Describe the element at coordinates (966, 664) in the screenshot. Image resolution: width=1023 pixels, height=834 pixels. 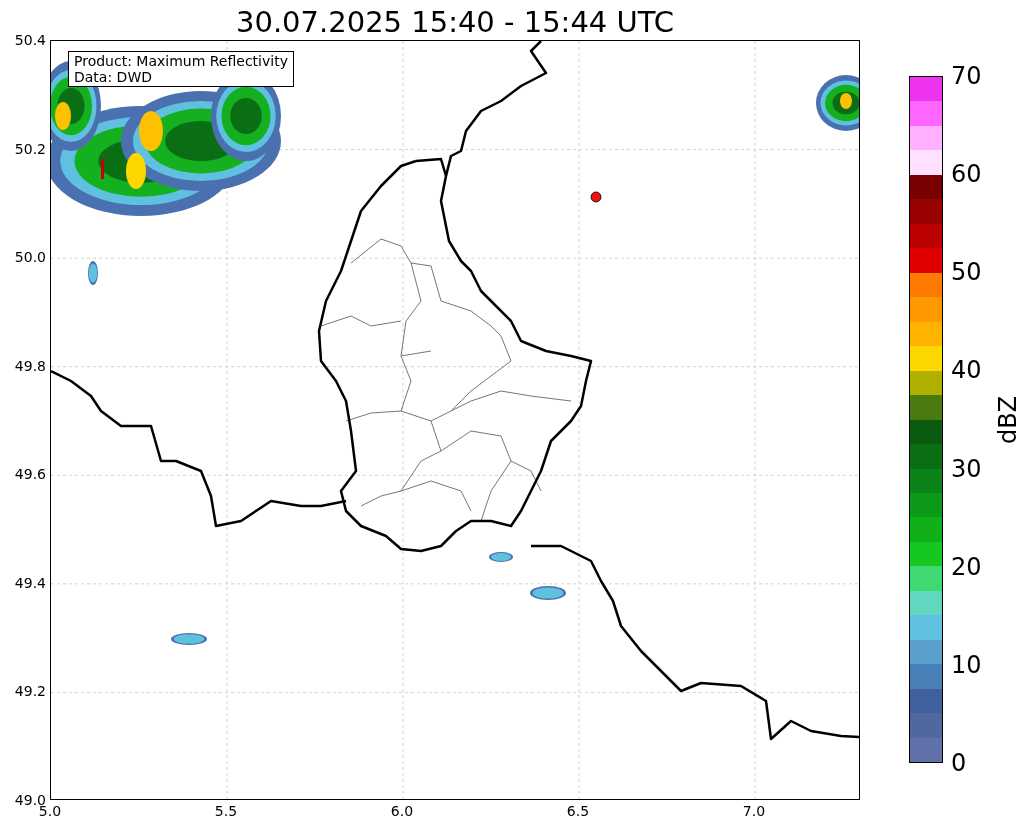
I see `scale-tick-label: 10` at that location.